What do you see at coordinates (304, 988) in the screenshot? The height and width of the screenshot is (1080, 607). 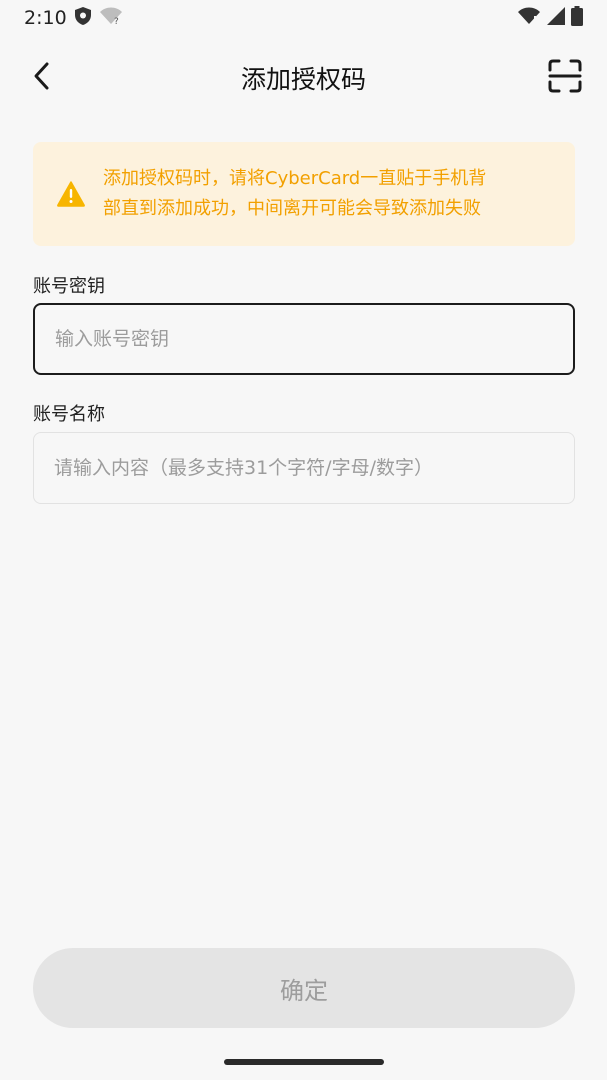 I see `confirm-button: 确定` at bounding box center [304, 988].